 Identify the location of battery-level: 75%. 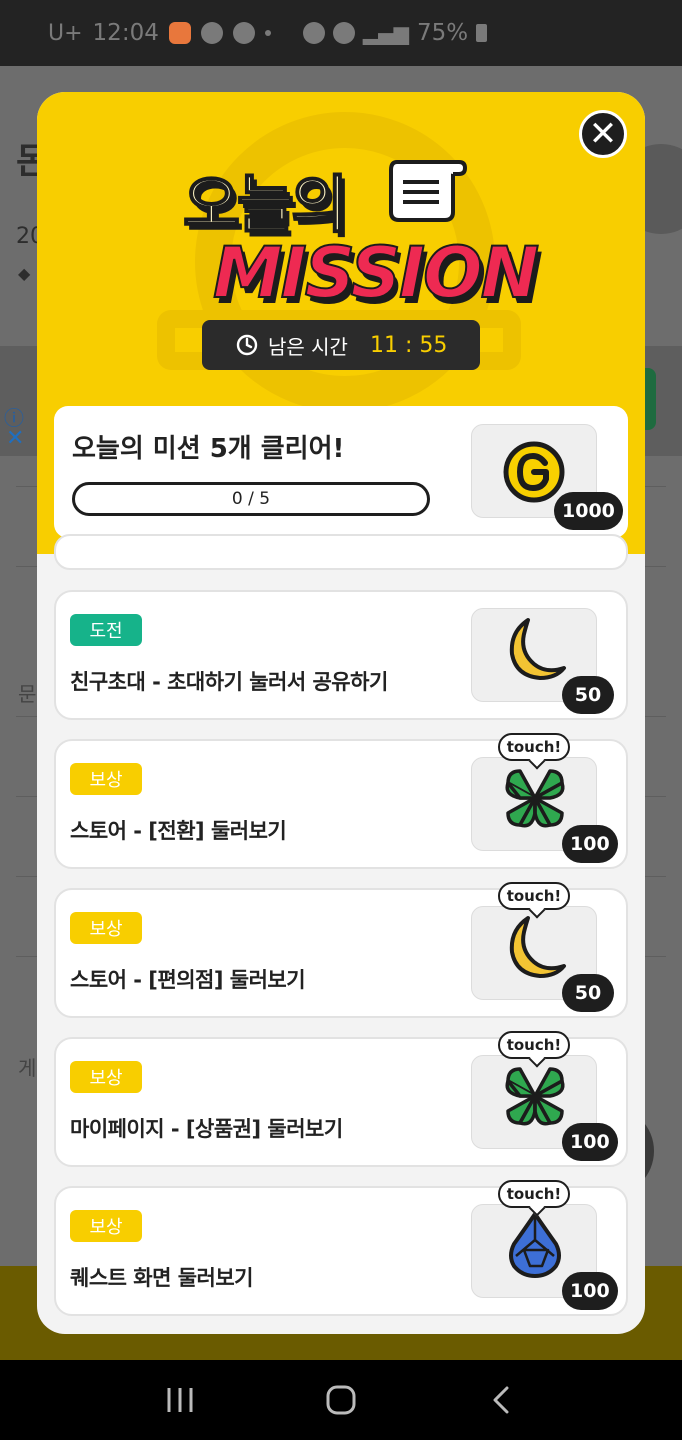
(443, 33).